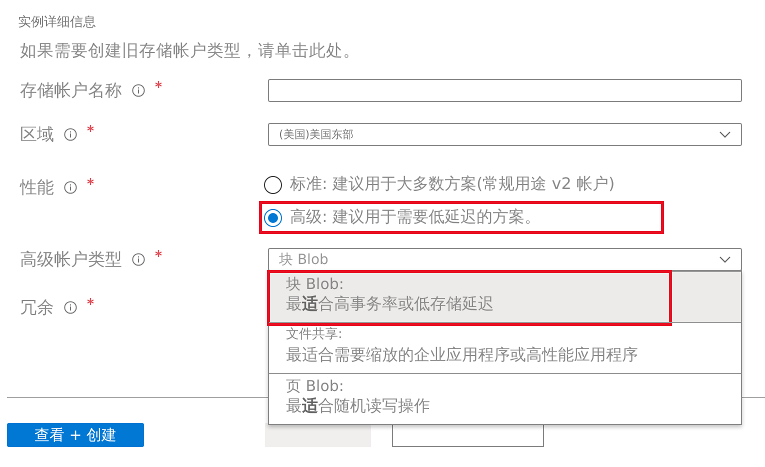 Image resolution: width=765 pixels, height=467 pixels. Describe the element at coordinates (37, 135) in the screenshot. I see `field-label: 区域` at that location.